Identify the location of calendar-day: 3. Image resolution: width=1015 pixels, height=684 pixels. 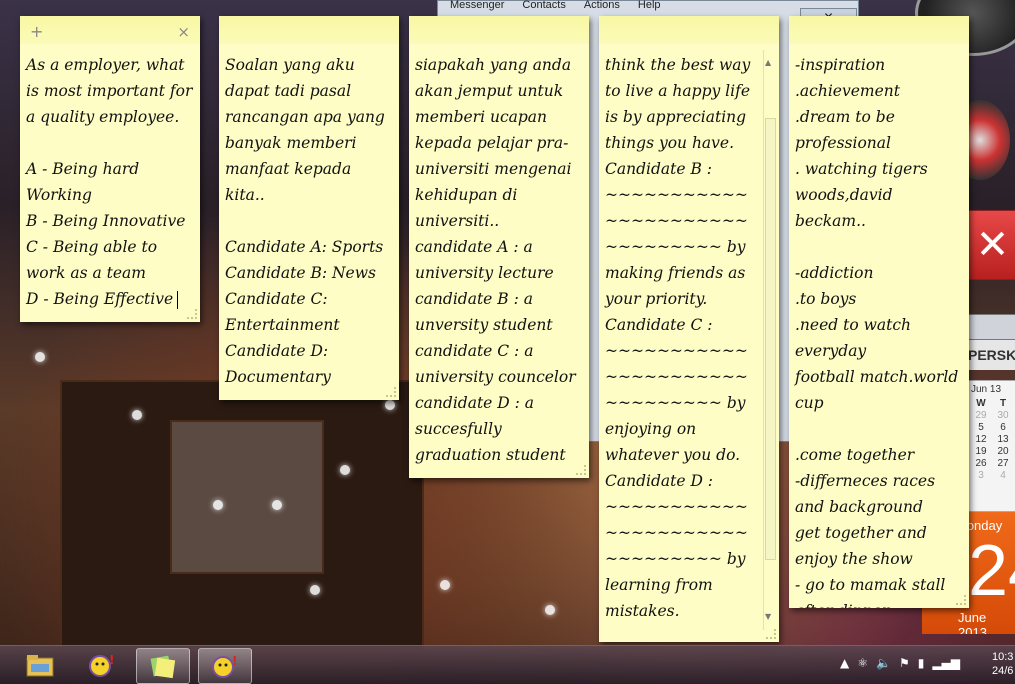
(981, 475).